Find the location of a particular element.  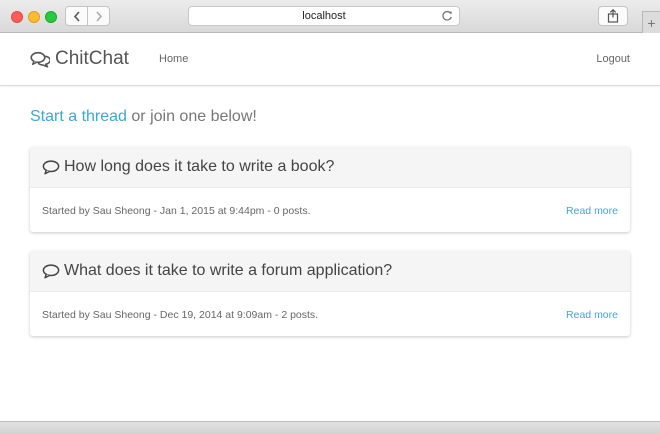

reload-icon is located at coordinates (447, 15).